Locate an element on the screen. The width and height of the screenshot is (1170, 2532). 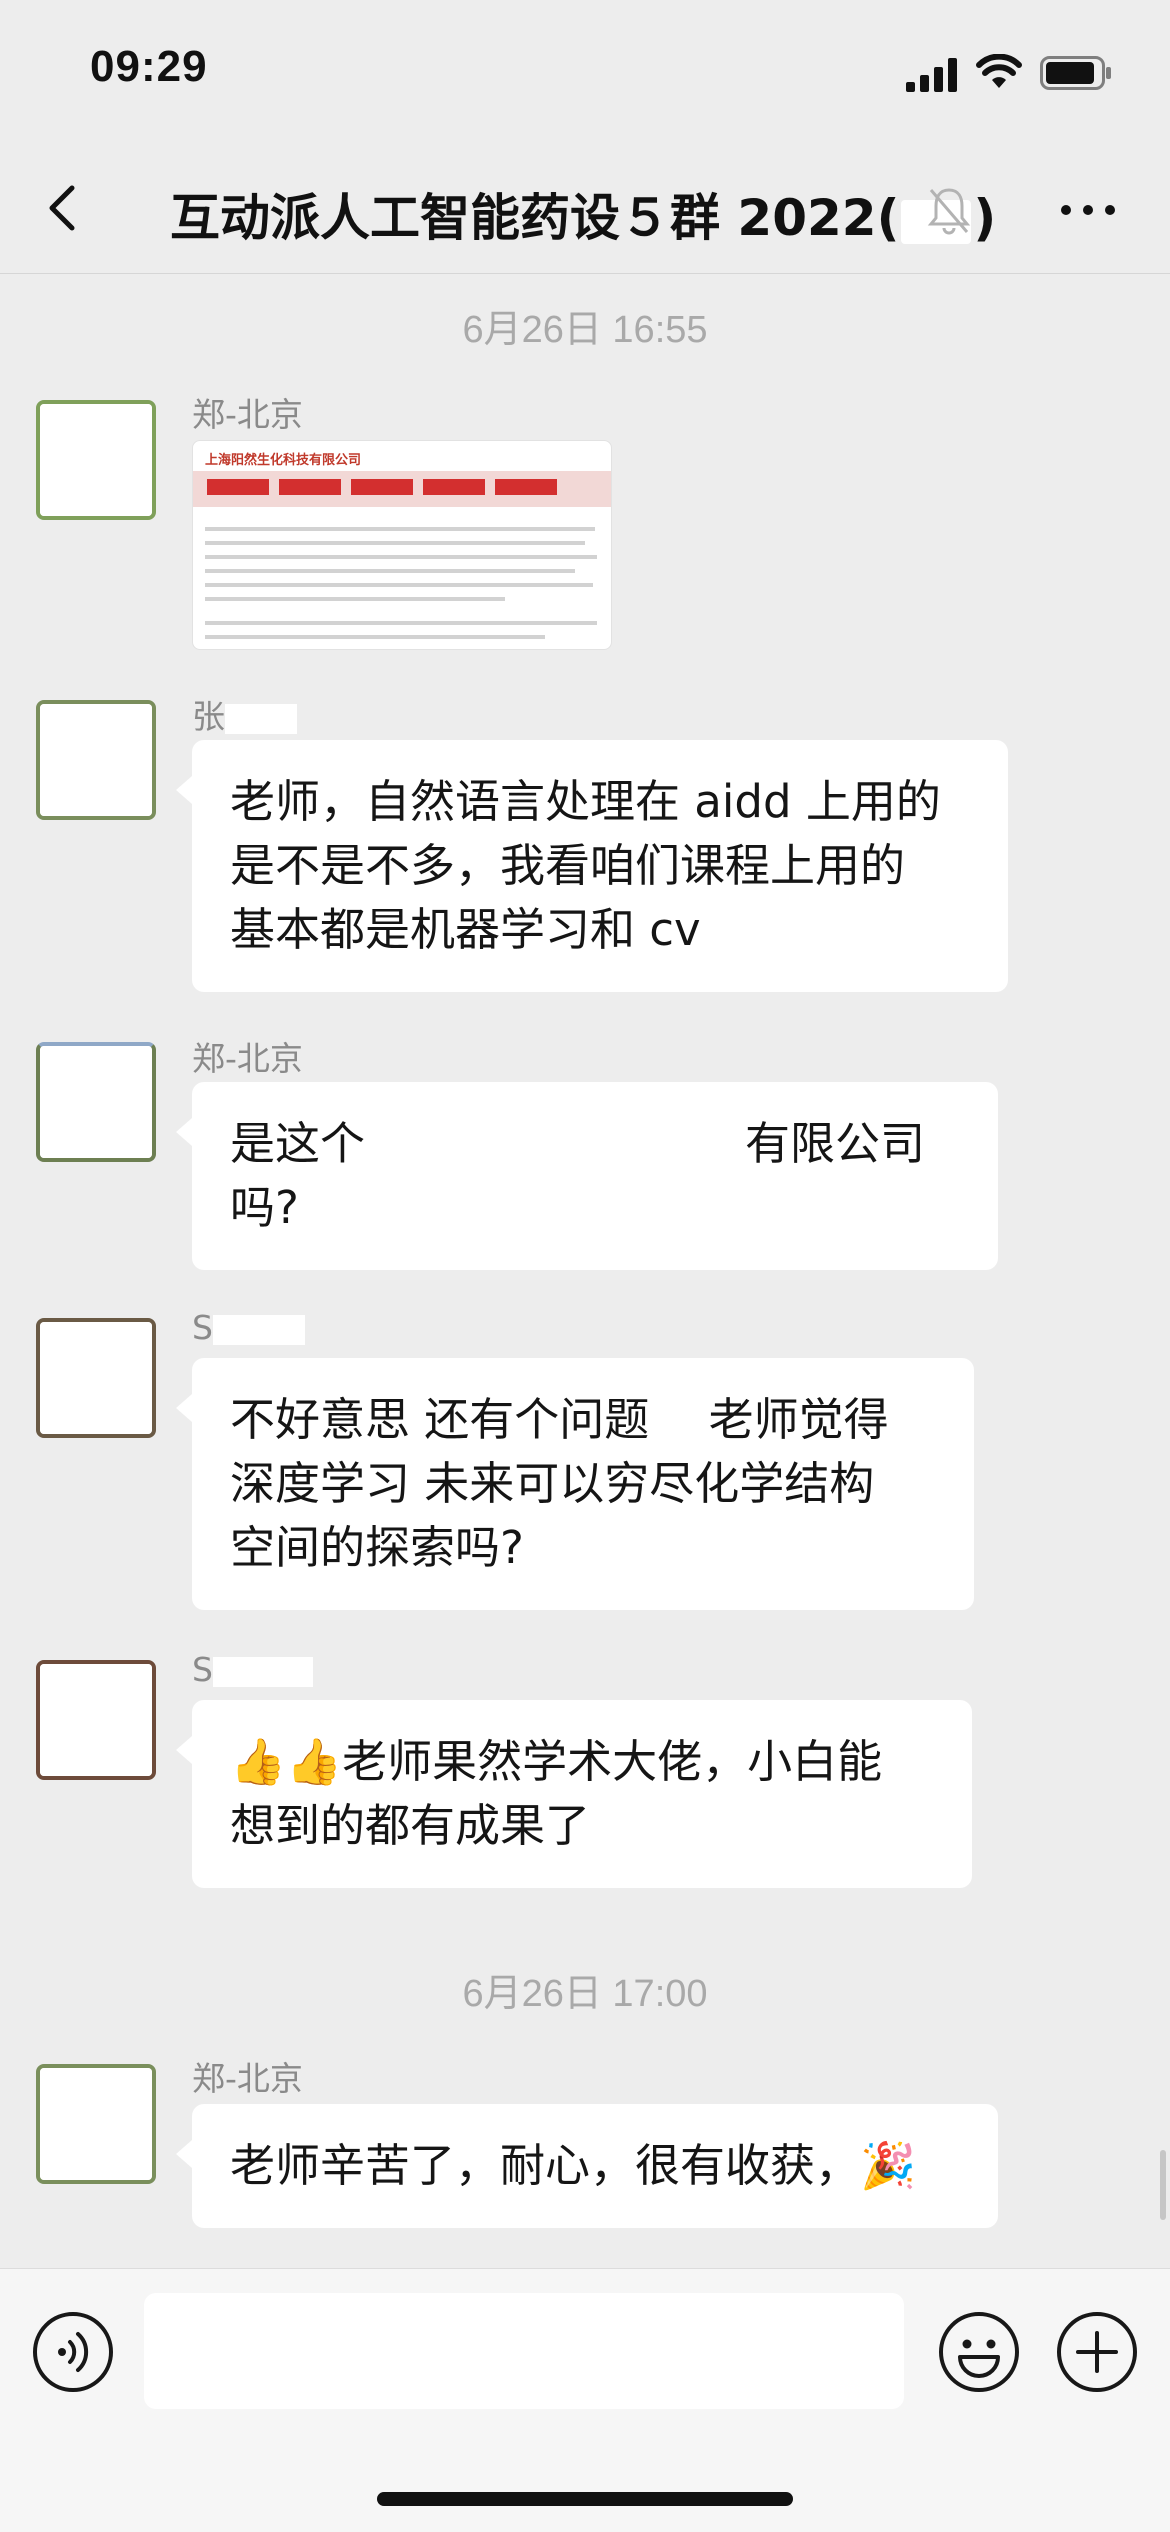
voice-icon is located at coordinates (73, 2352).